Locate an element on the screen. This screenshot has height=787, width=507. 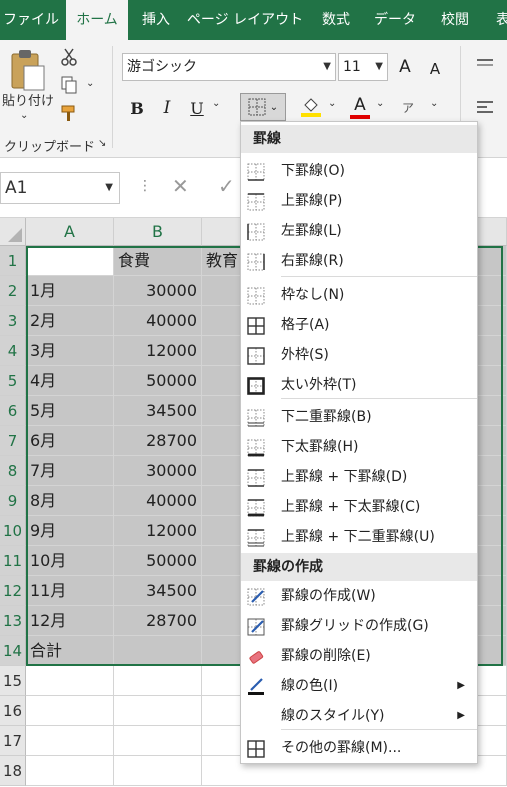
phonetic-dropdown-icon: ⌄ is located at coordinates (434, 103).